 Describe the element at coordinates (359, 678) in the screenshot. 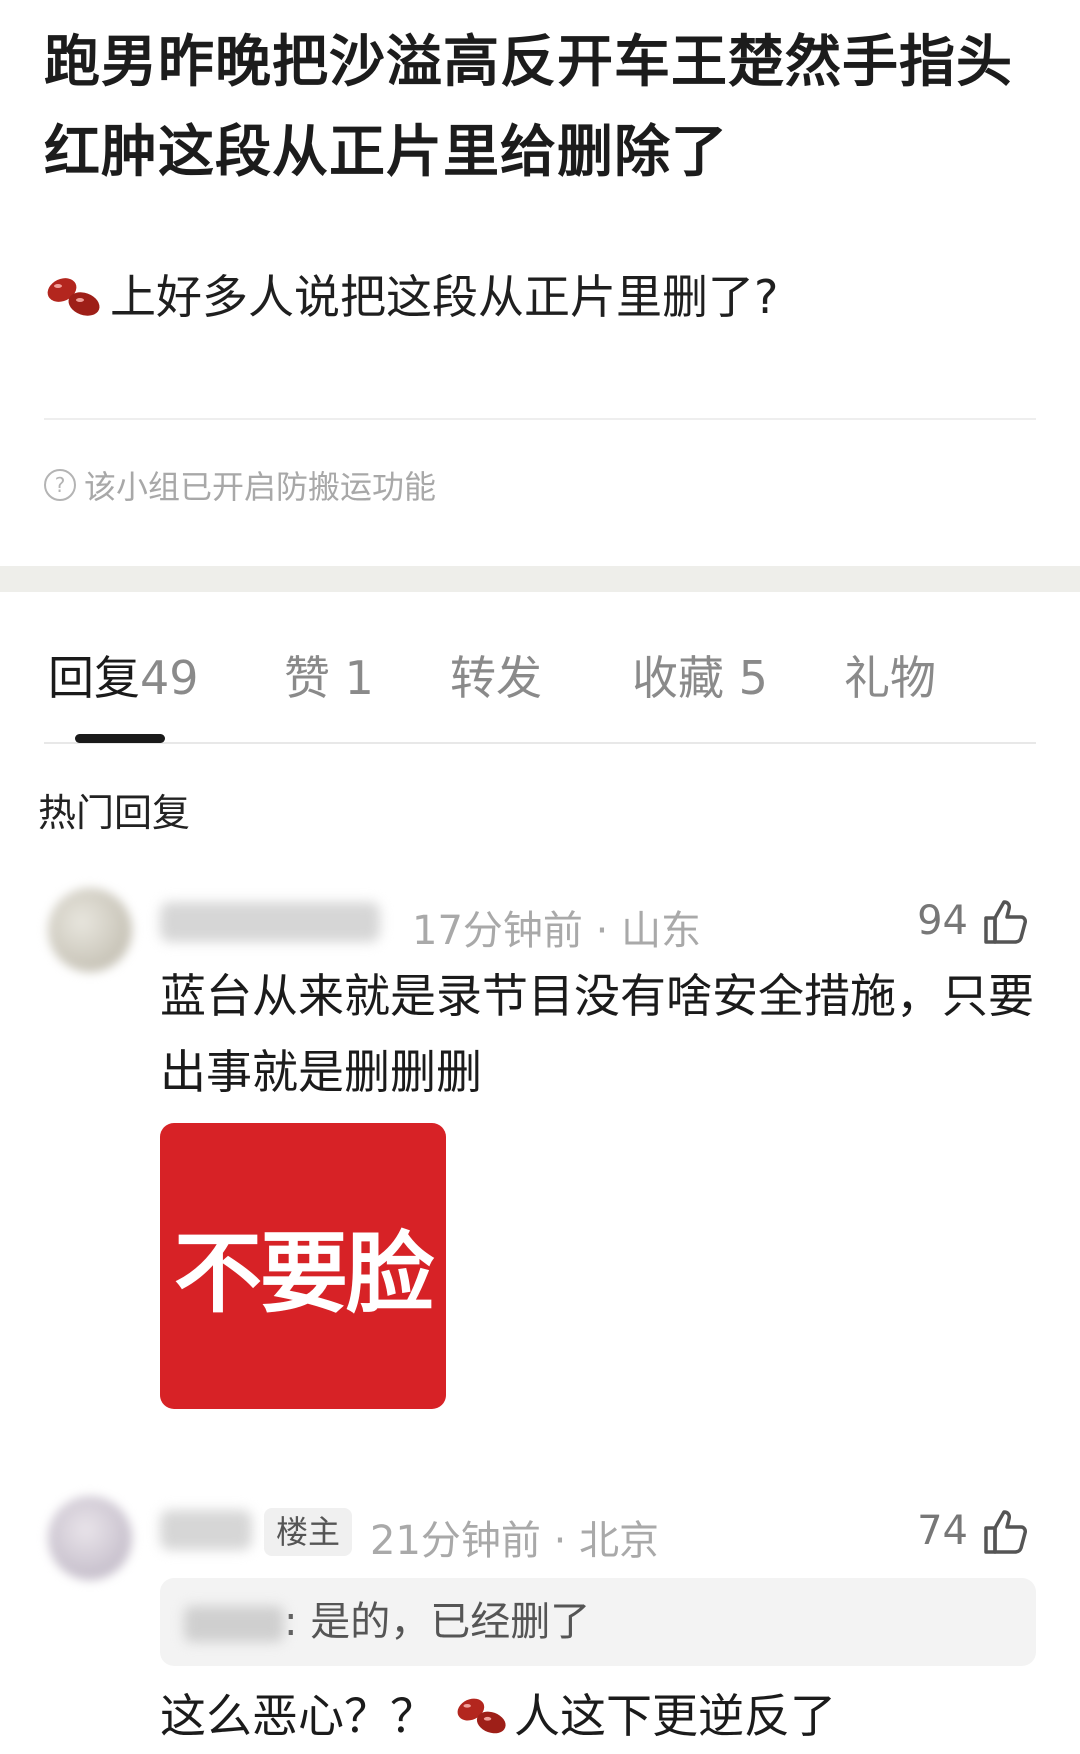

I see `tab-likes-count: 1` at that location.